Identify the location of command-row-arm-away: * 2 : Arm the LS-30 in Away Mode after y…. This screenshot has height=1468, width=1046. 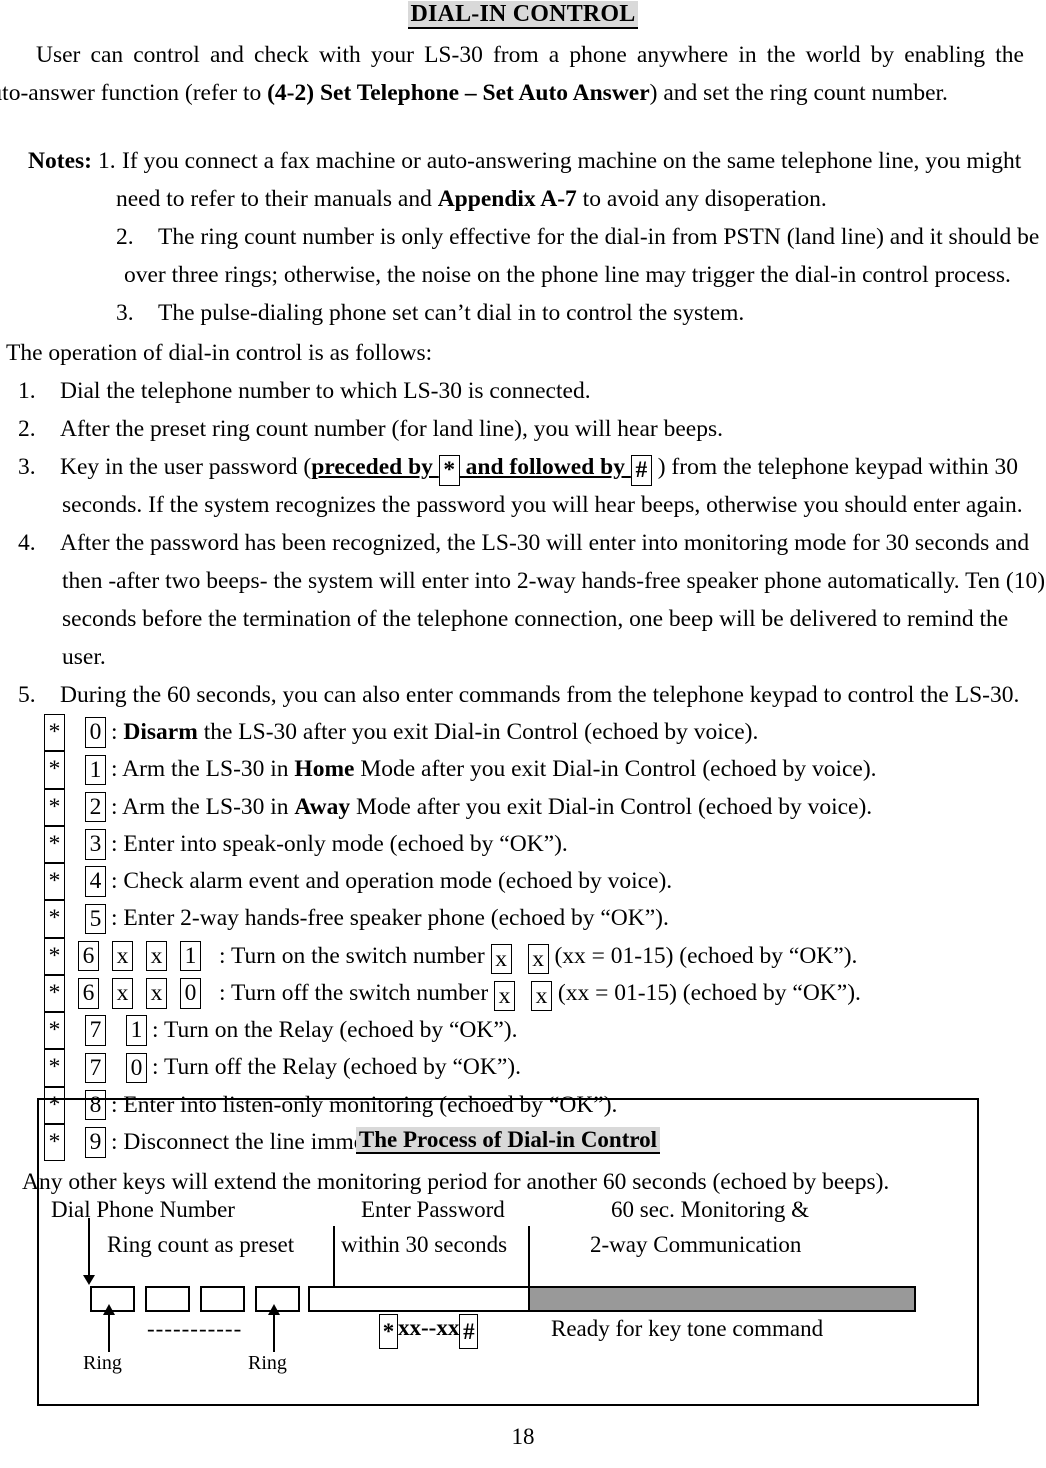
(523, 807).